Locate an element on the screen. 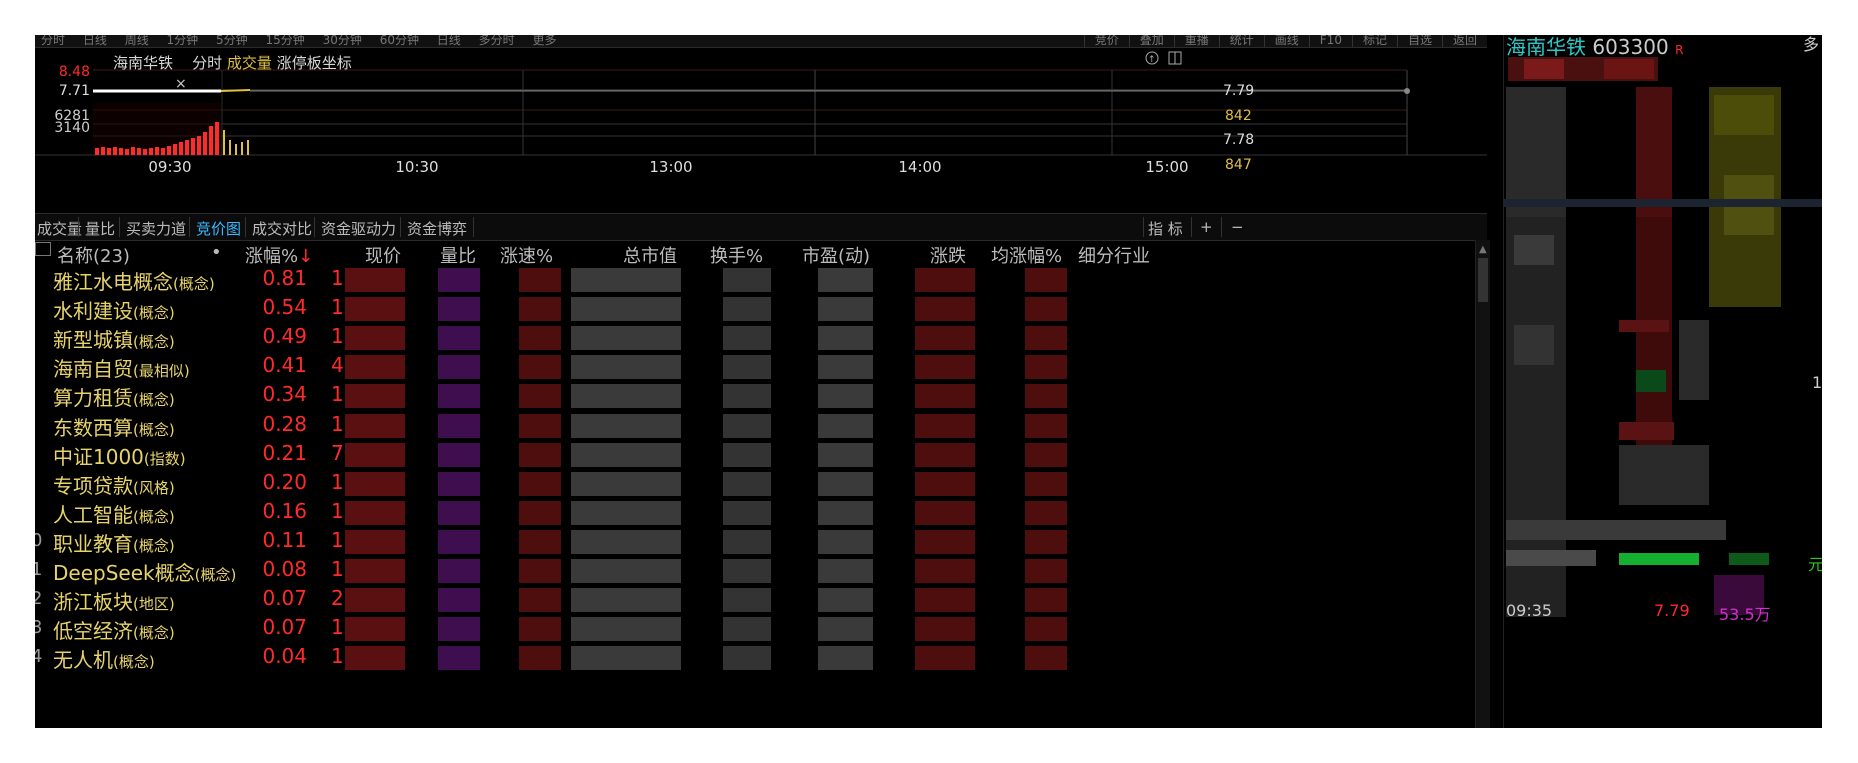 This screenshot has height=763, width=1858. table-row: 新型城镇(概念)0.4912 is located at coordinates (753, 338).